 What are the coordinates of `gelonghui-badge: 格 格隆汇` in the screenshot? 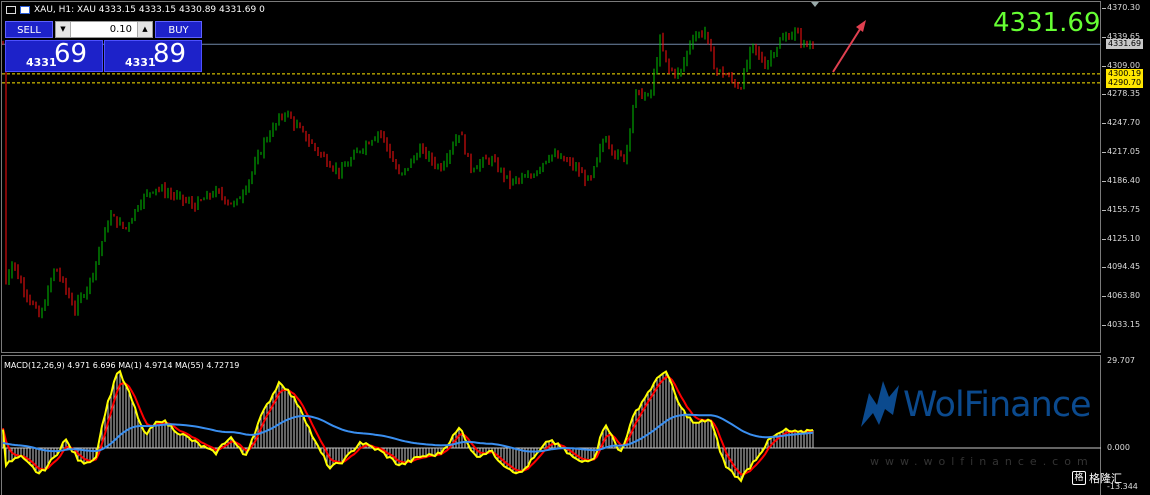 It's located at (1097, 478).